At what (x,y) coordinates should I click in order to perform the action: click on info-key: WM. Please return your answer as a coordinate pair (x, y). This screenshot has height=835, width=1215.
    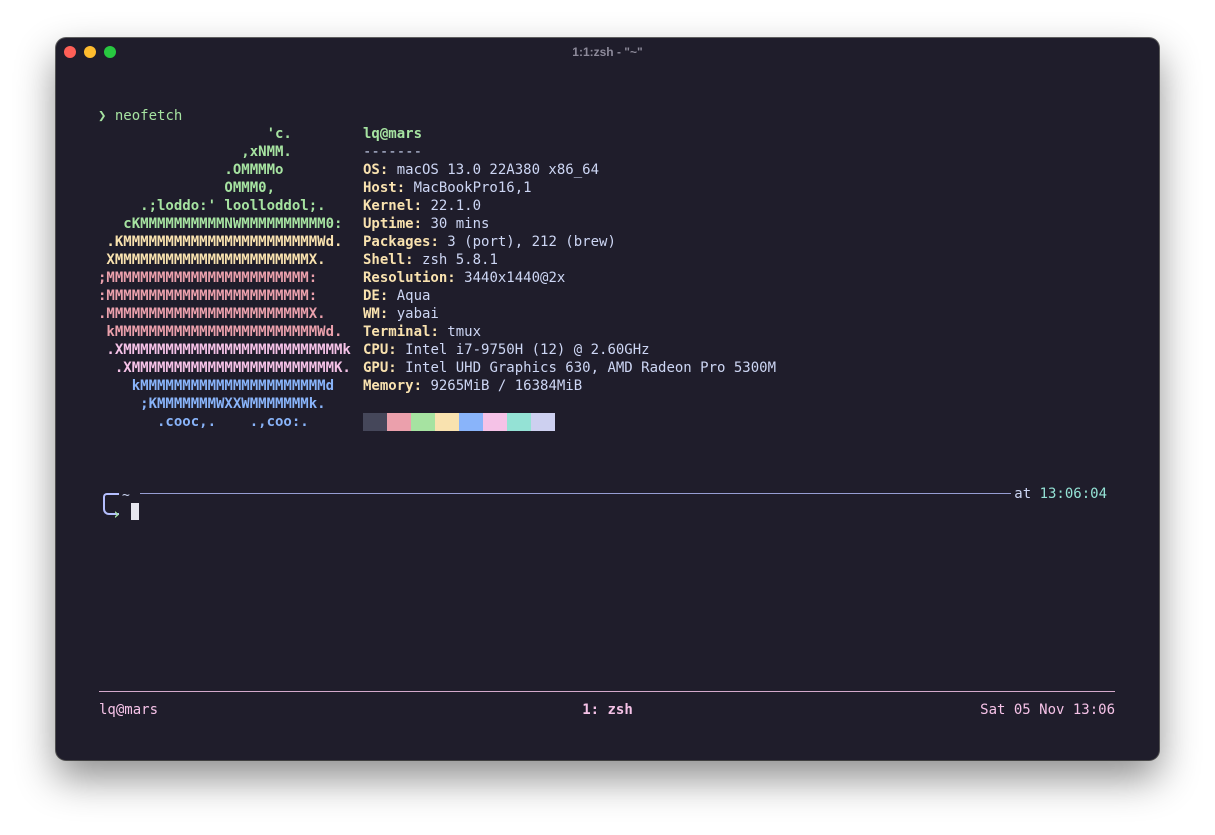
    Looking at the image, I should click on (371, 314).